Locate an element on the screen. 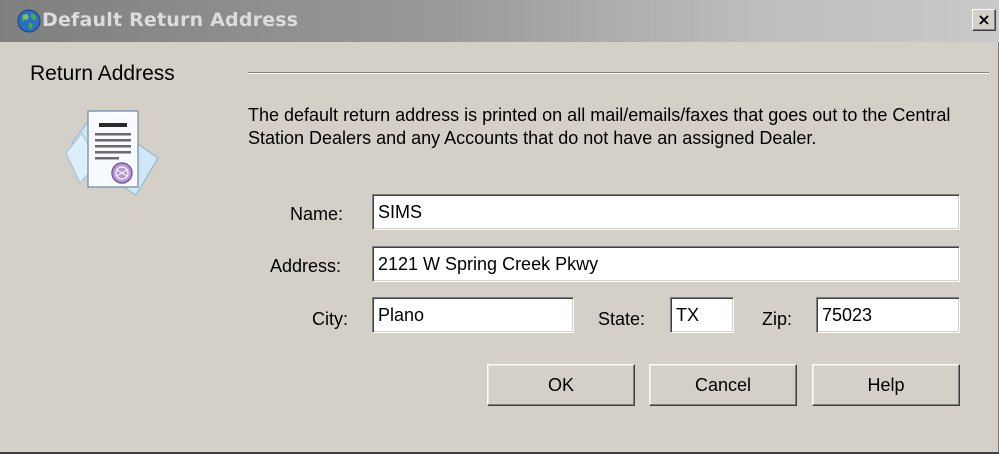  close-icon: × is located at coordinates (984, 19).